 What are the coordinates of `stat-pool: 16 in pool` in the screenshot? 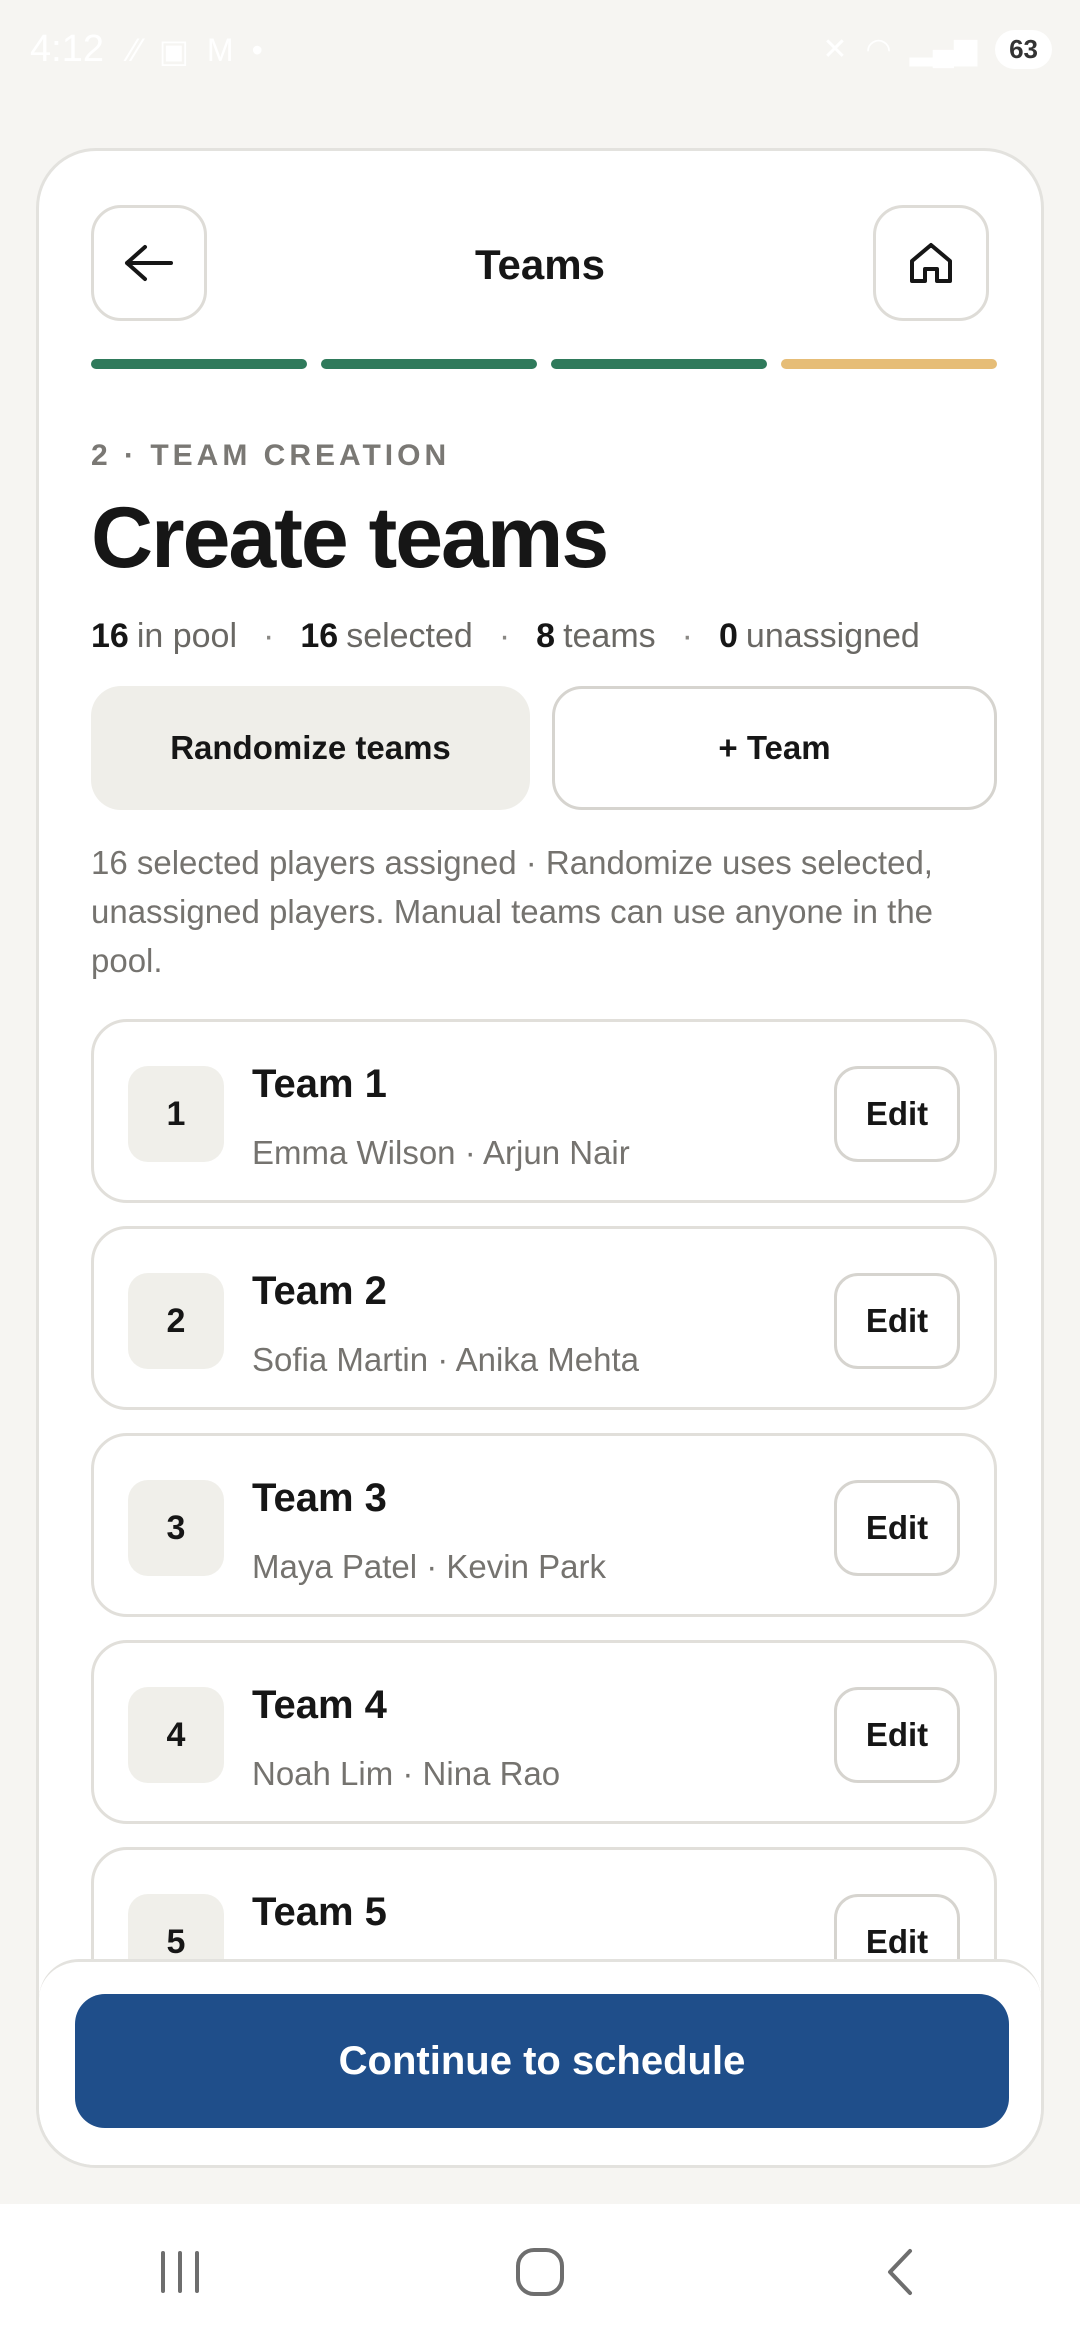 It's located at (164, 636).